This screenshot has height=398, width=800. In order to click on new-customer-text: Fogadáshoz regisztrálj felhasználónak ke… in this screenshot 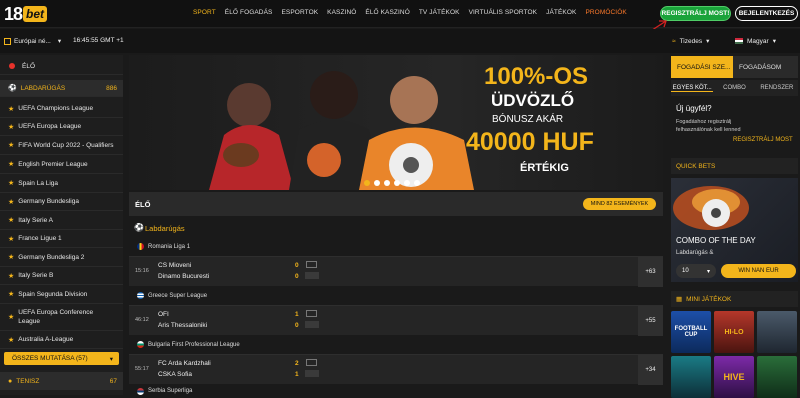, I will do `click(708, 126)`.